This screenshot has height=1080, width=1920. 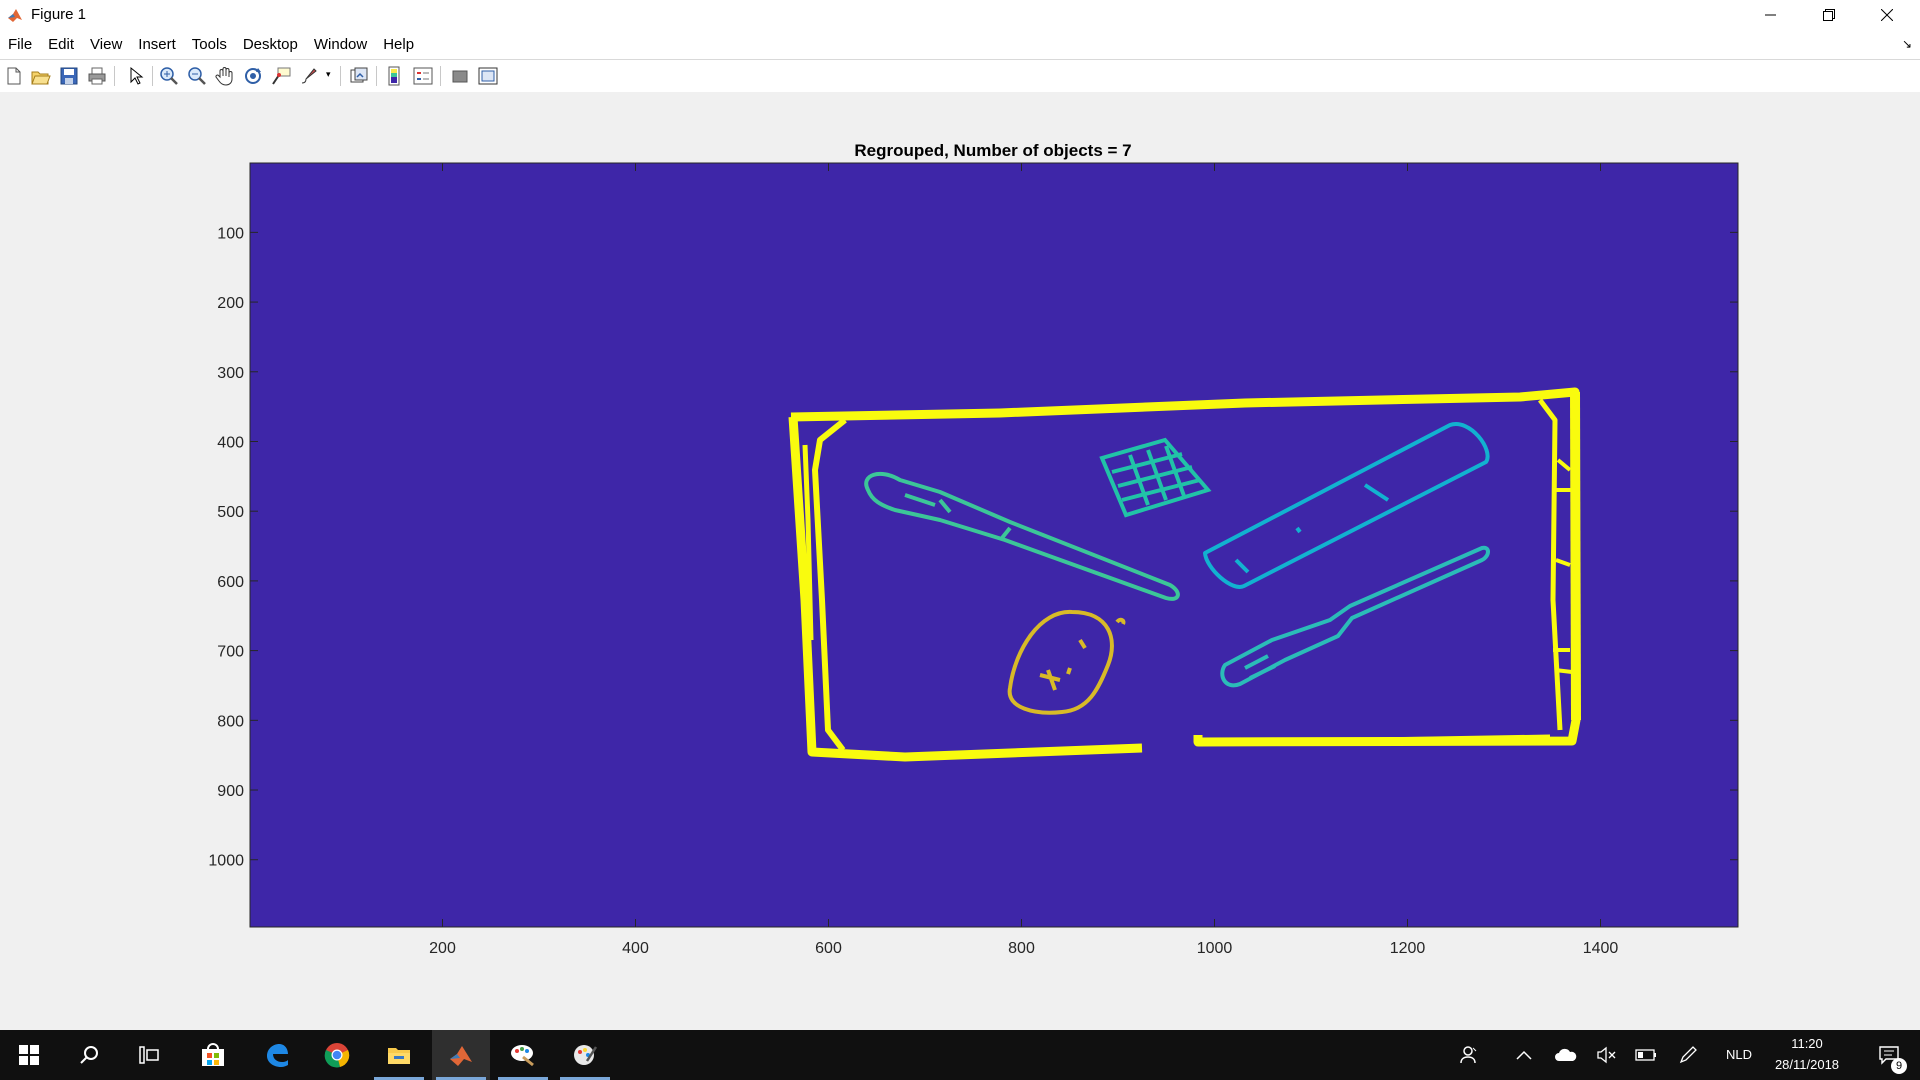 I want to click on matlab-app, so click(x=461, y=1055).